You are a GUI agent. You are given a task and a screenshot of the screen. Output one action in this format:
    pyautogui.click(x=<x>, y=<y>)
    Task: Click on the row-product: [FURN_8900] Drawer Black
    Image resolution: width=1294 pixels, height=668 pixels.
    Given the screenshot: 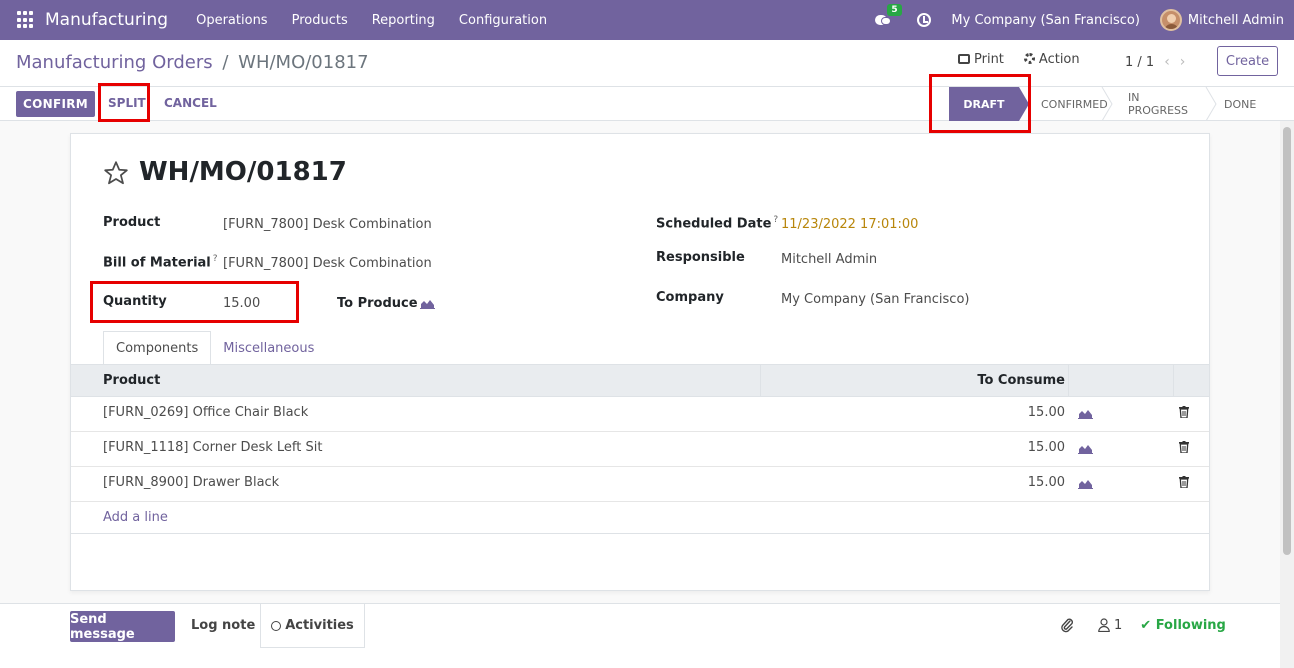 What is the action you would take?
    pyautogui.click(x=191, y=482)
    